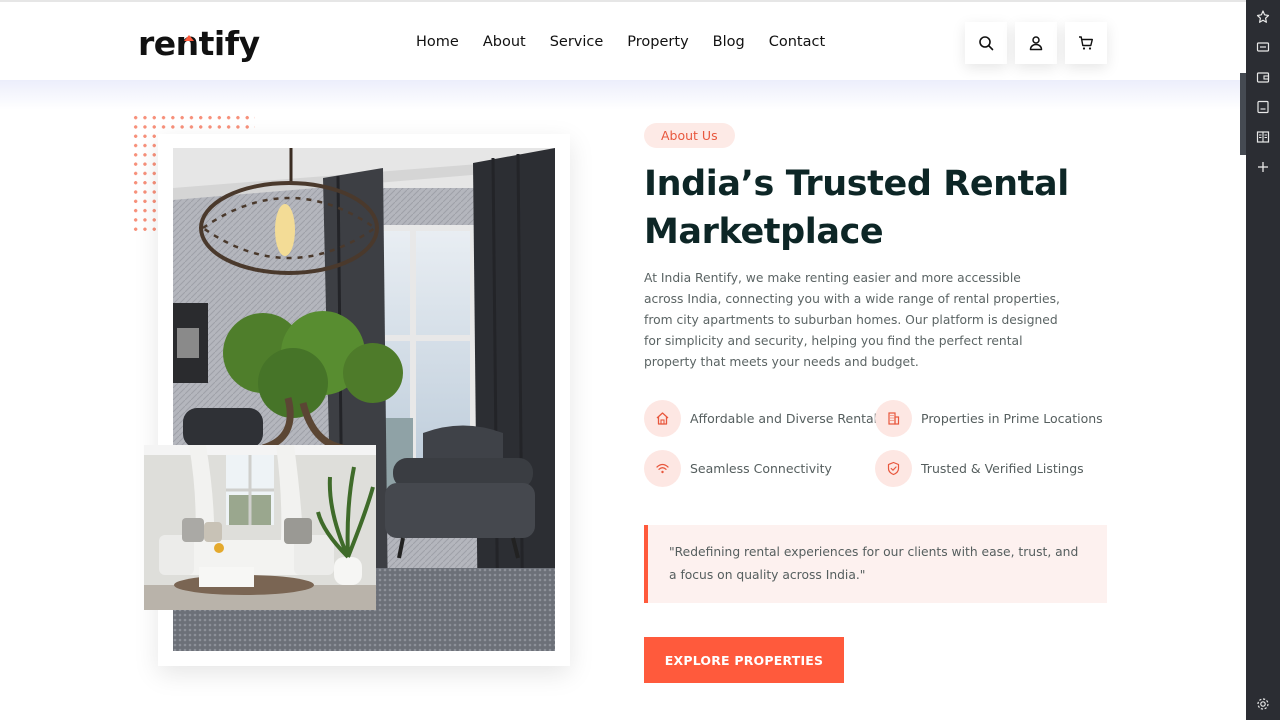  What do you see at coordinates (1263, 17) in the screenshot?
I see `star-sparkle-icon` at bounding box center [1263, 17].